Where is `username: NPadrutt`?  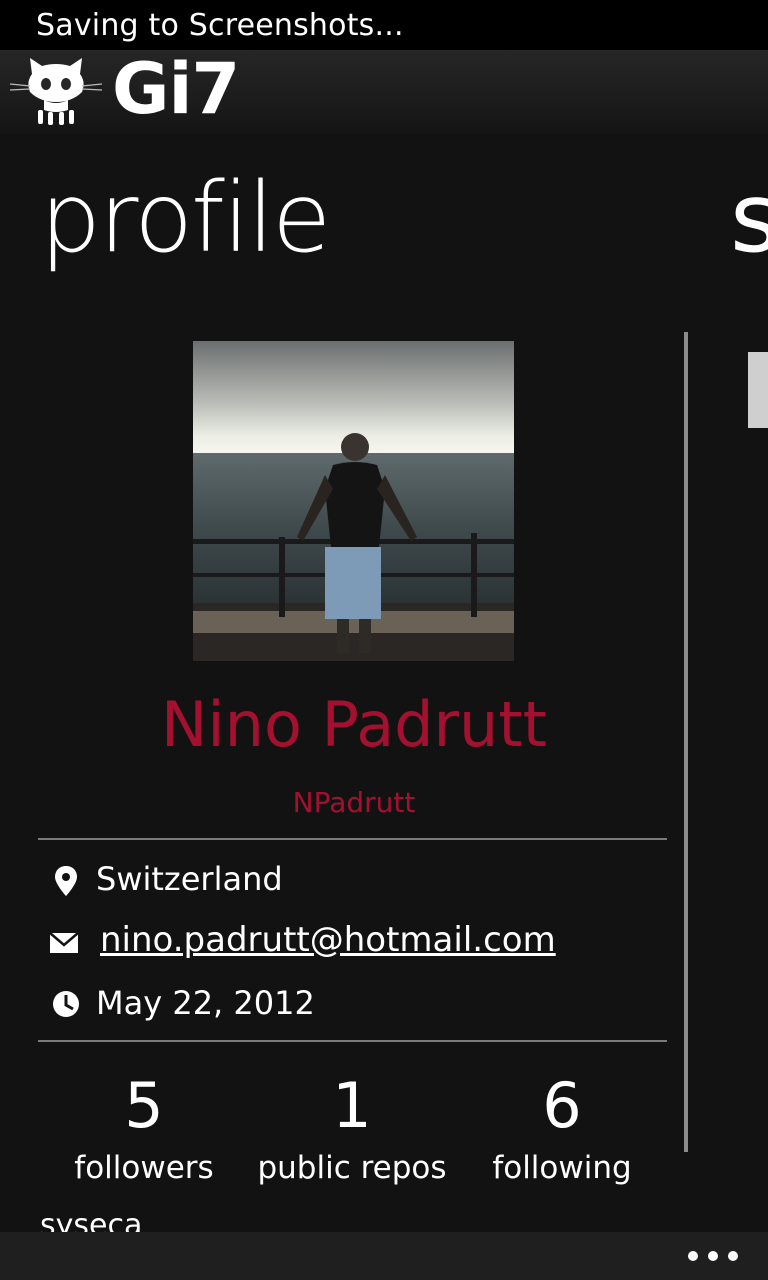 username: NPadrutt is located at coordinates (354, 802).